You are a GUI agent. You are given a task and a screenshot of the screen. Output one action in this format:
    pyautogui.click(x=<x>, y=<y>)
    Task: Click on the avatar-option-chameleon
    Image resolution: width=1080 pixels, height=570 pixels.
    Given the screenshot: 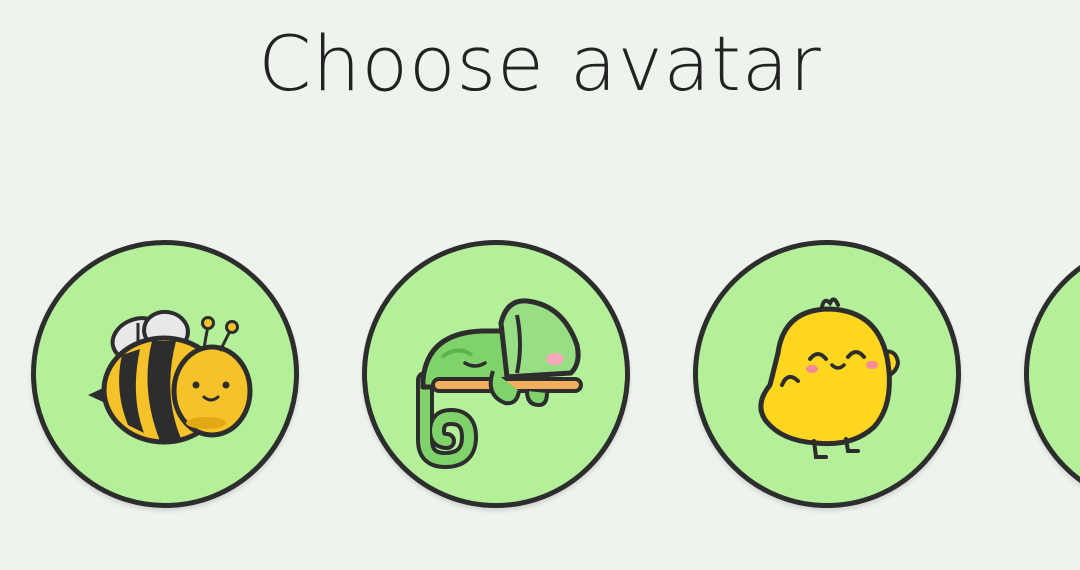 What is the action you would take?
    pyautogui.click(x=496, y=374)
    